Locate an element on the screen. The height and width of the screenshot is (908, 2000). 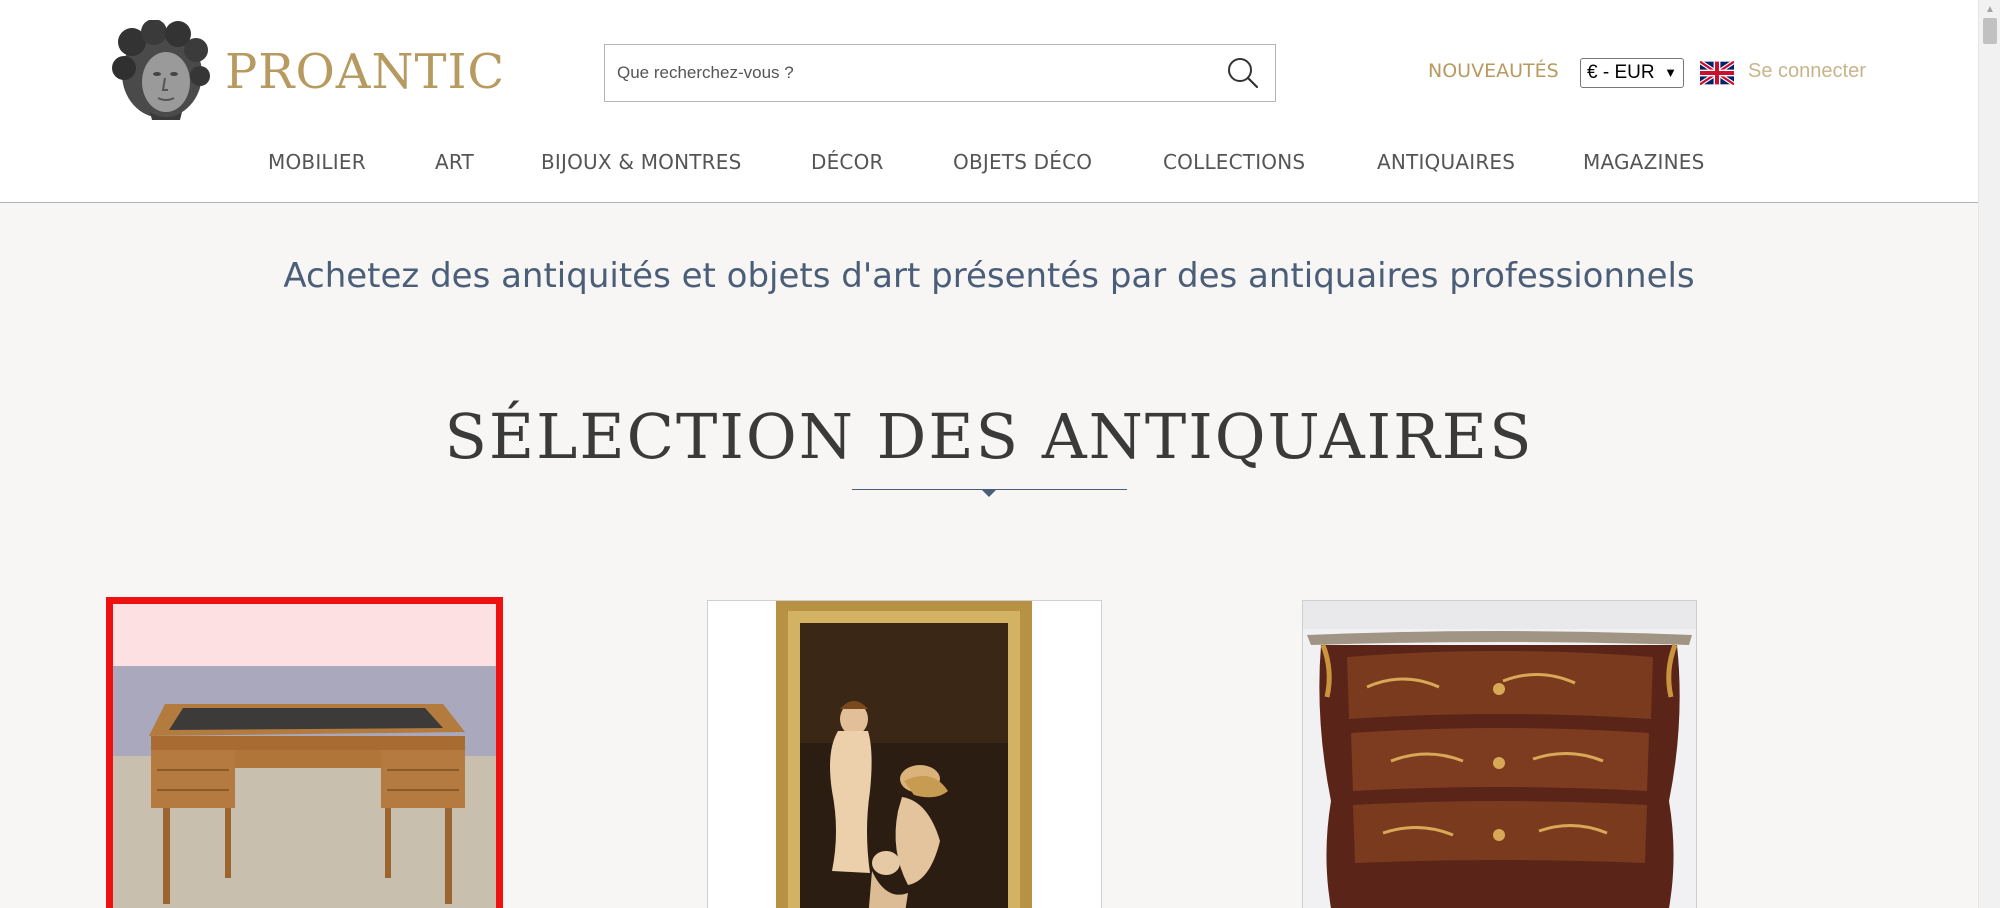
product-card-desk is located at coordinates (304, 752).